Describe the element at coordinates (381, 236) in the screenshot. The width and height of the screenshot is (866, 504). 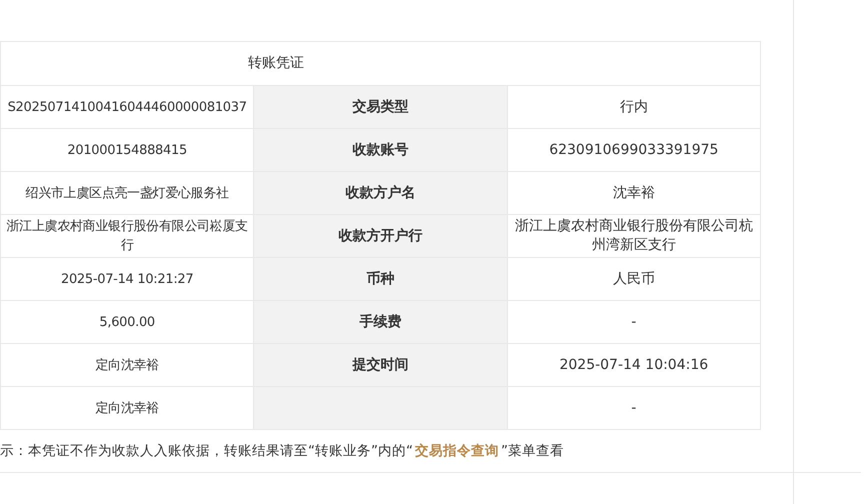
I see `label-cell: 收款方开户行` at that location.